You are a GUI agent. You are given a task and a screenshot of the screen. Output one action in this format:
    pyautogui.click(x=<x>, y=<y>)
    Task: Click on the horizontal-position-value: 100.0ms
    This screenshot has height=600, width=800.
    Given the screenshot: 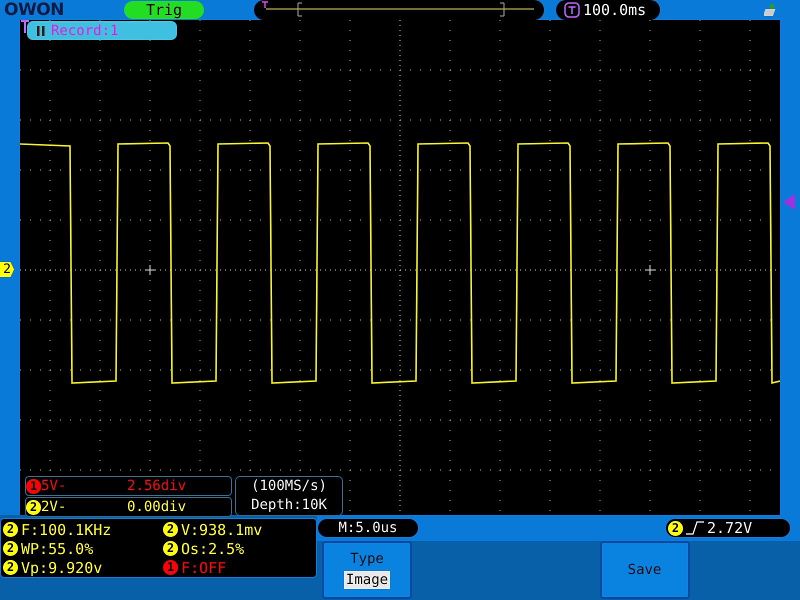 What is the action you would take?
    pyautogui.click(x=614, y=10)
    